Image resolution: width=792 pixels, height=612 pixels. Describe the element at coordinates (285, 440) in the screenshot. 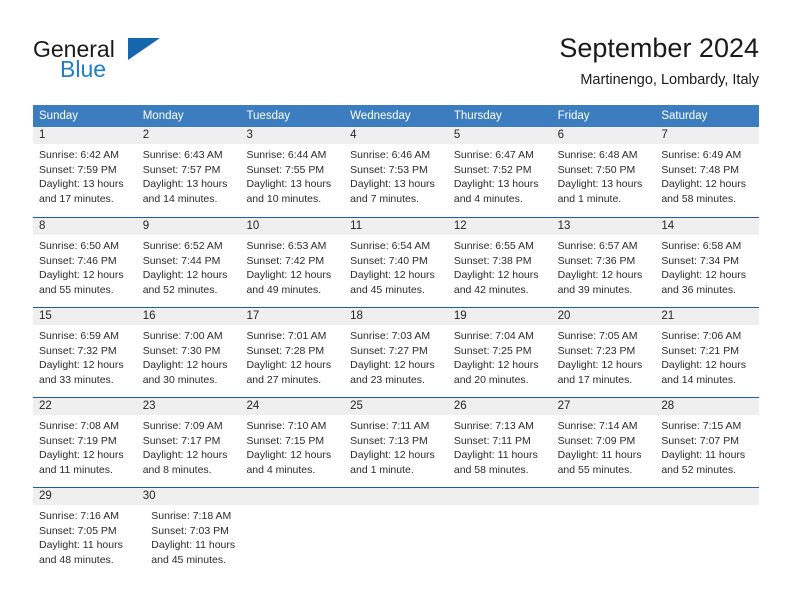

I see `sunset-text: Sunset: 7:15 PM` at that location.